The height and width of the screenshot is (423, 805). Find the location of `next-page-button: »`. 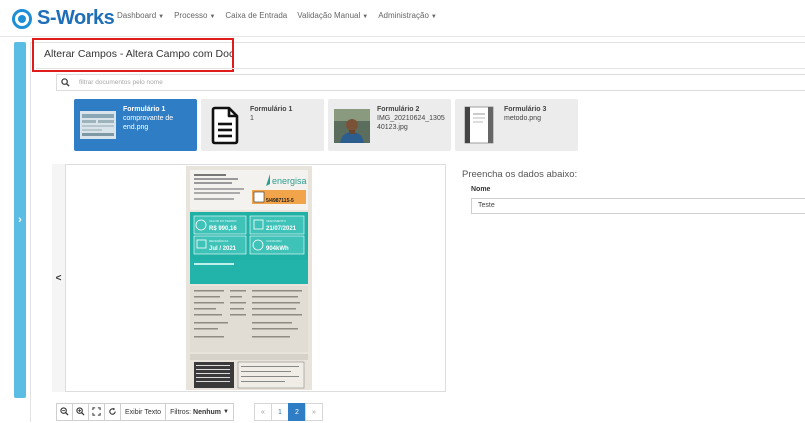

next-page-button: » is located at coordinates (314, 412).